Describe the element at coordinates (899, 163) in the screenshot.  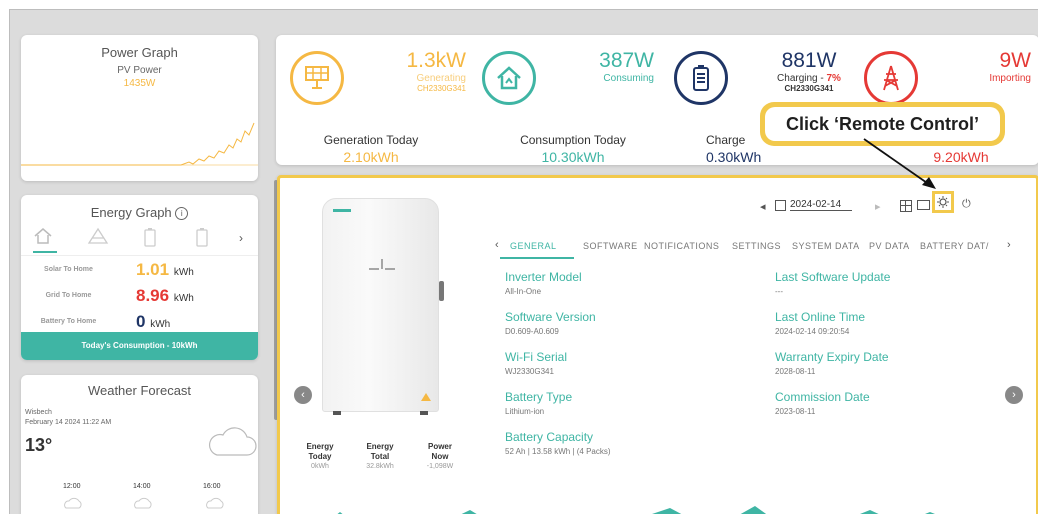
I see `callout-pointer-arrow` at that location.